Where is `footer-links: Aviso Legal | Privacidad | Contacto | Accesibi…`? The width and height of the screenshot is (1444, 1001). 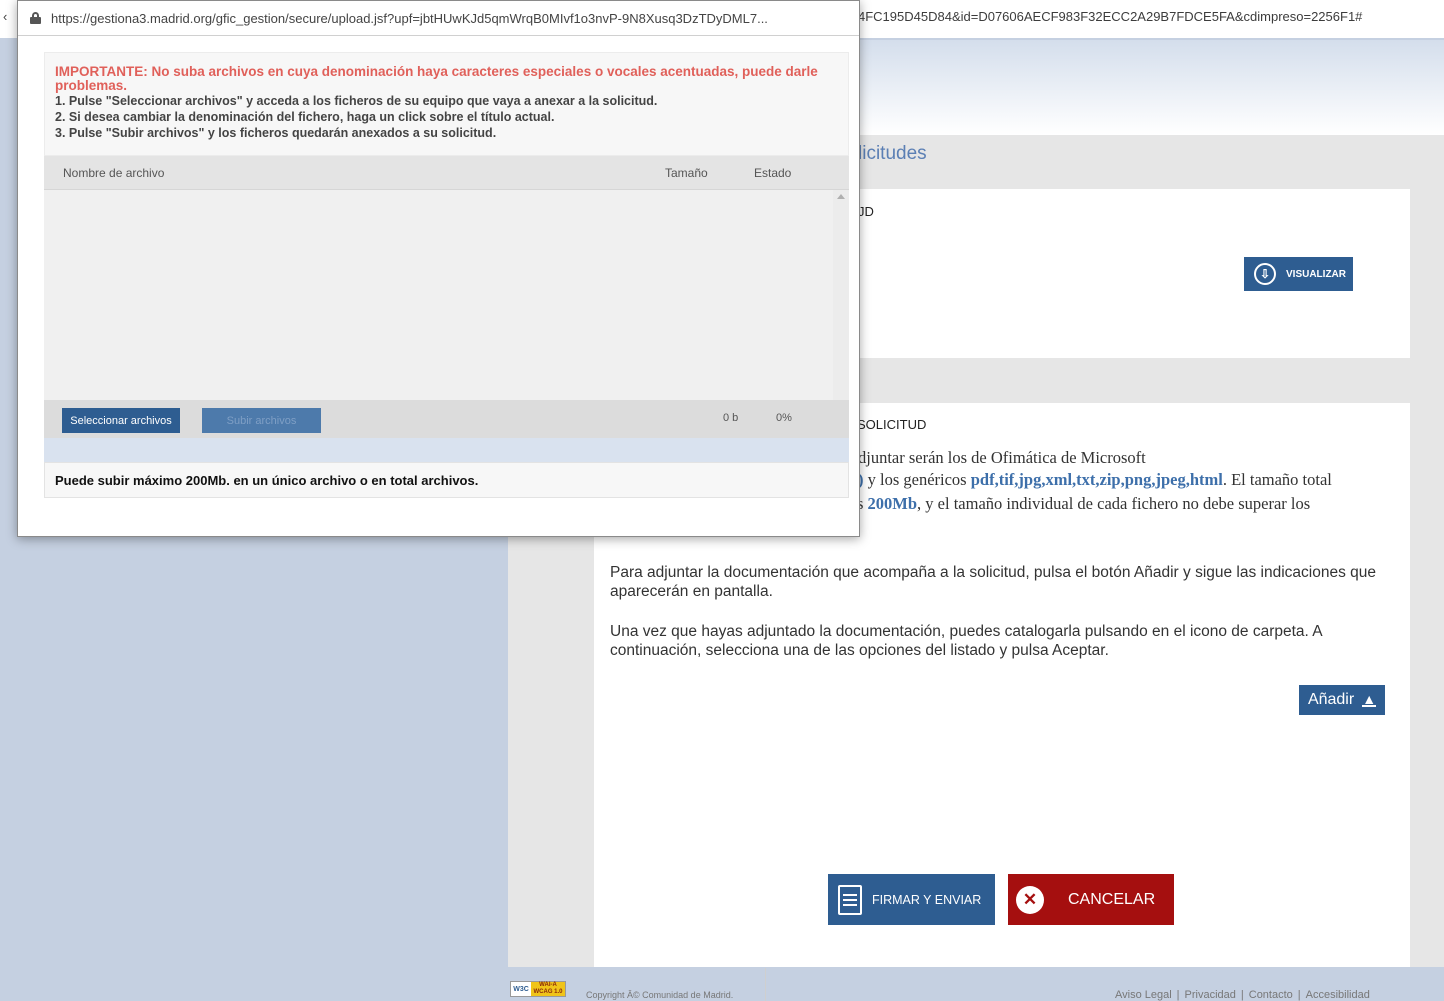 footer-links: Aviso Legal | Privacidad | Contacto | Accesibi… is located at coordinates (1242, 995).